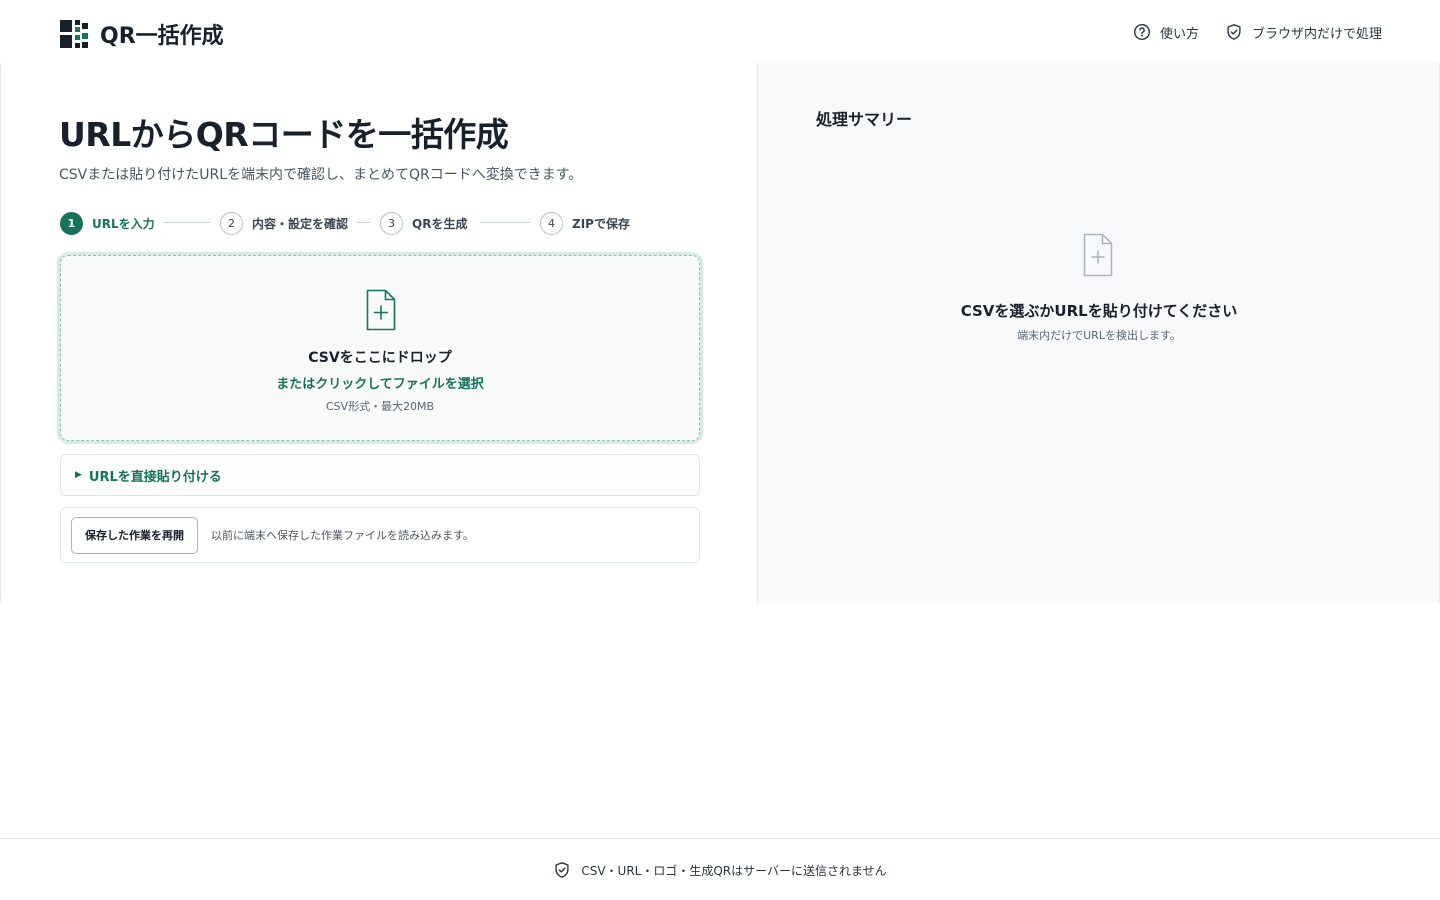 The width and height of the screenshot is (1440, 900). What do you see at coordinates (391, 223) in the screenshot?
I see `step-number: 3` at bounding box center [391, 223].